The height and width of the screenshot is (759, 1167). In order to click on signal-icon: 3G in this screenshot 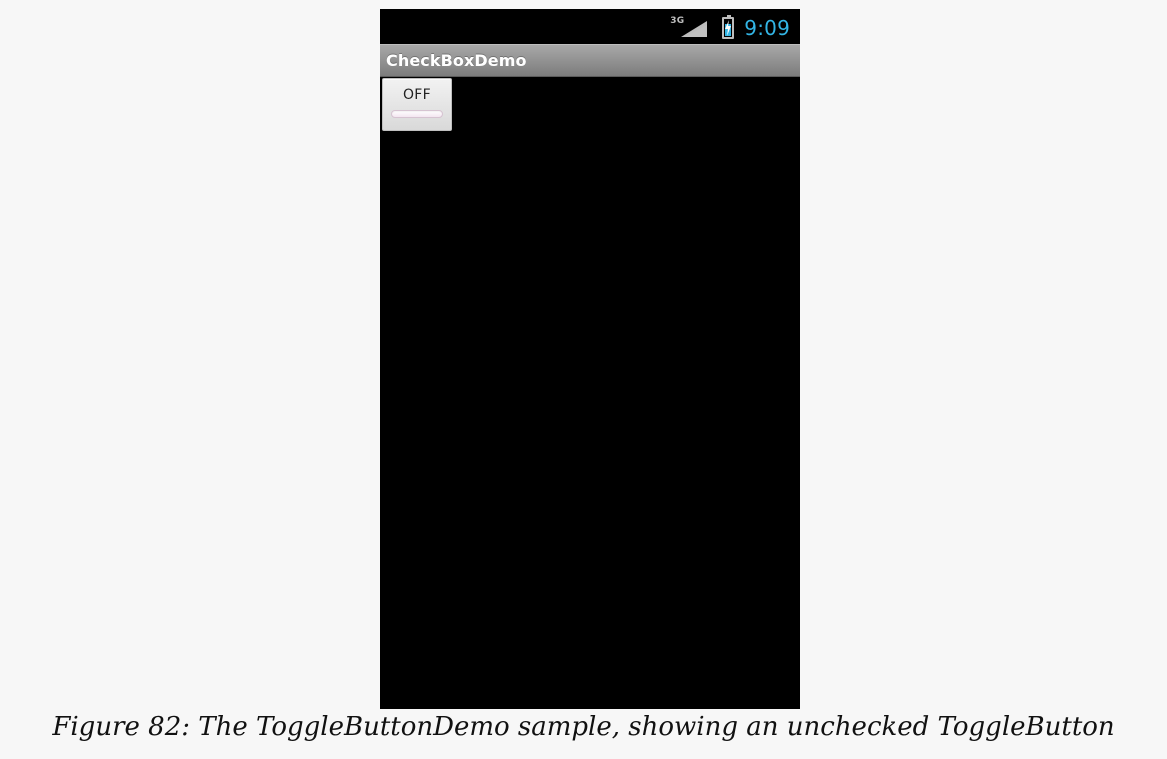, I will do `click(691, 28)`.